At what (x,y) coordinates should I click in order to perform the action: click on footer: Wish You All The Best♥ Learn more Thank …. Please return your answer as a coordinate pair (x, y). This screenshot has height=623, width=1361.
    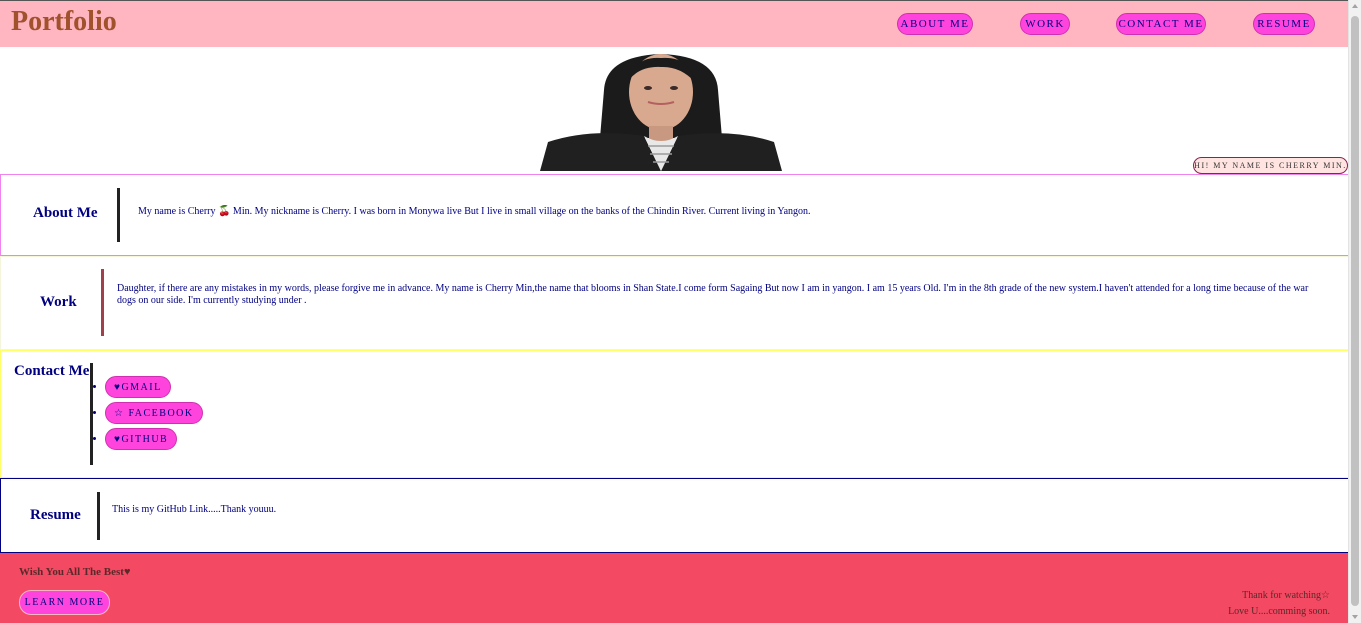
    Looking at the image, I should click on (674, 588).